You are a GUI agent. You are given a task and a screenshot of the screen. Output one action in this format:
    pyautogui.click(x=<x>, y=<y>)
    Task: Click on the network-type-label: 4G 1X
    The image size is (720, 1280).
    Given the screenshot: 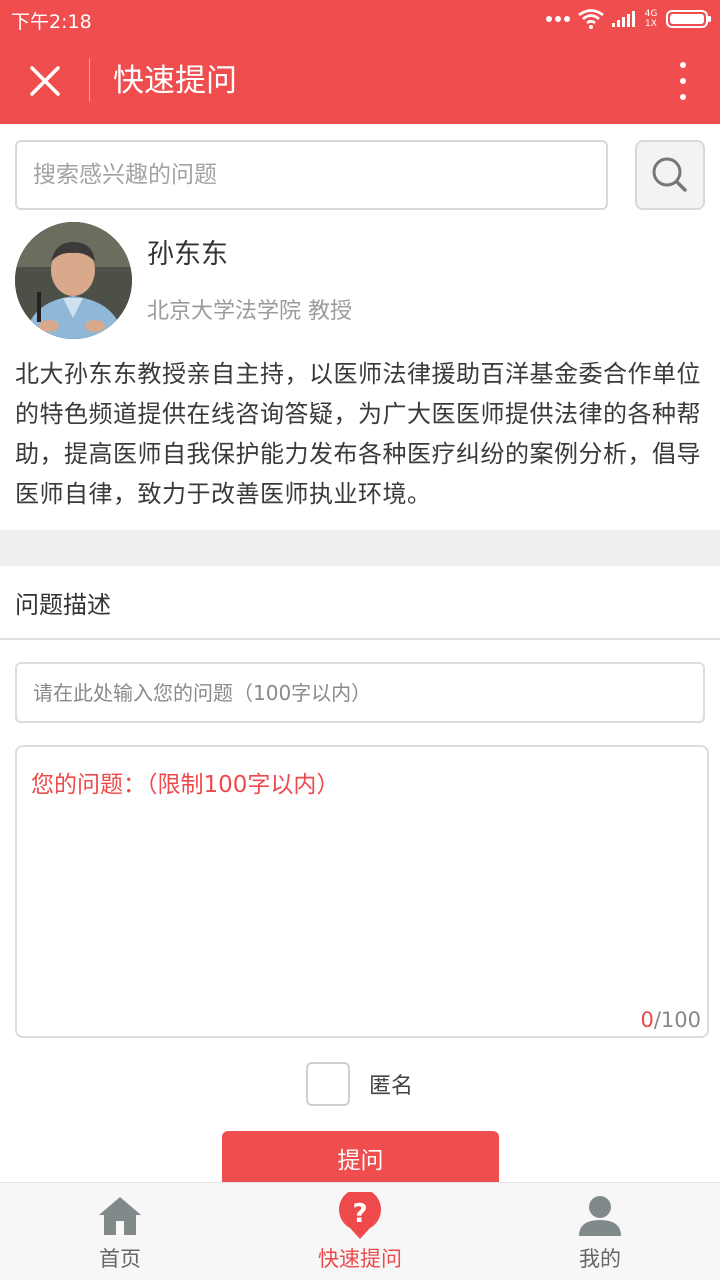 What is the action you would take?
    pyautogui.click(x=651, y=19)
    